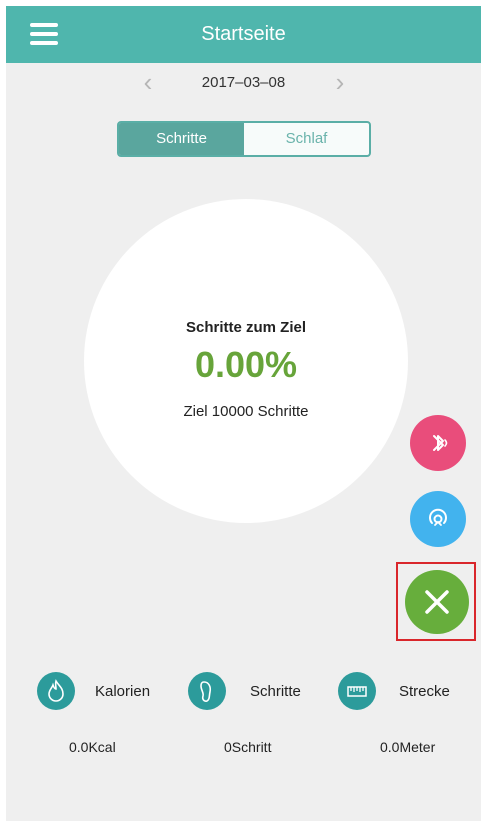  I want to click on calories-icon-circle, so click(56, 691).